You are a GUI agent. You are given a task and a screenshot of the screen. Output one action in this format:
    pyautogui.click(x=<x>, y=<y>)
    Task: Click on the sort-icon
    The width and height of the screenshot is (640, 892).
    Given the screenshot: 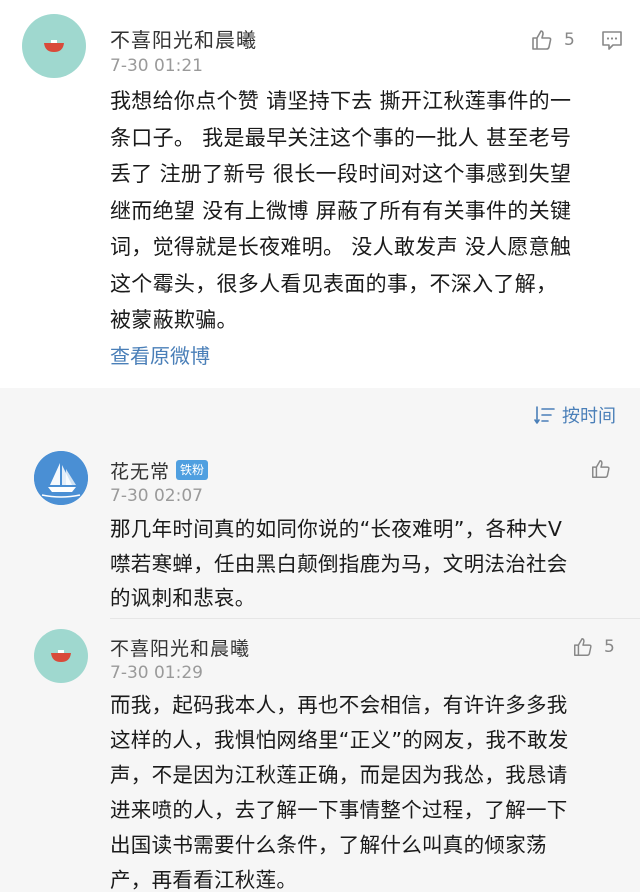 What is the action you would take?
    pyautogui.click(x=544, y=415)
    